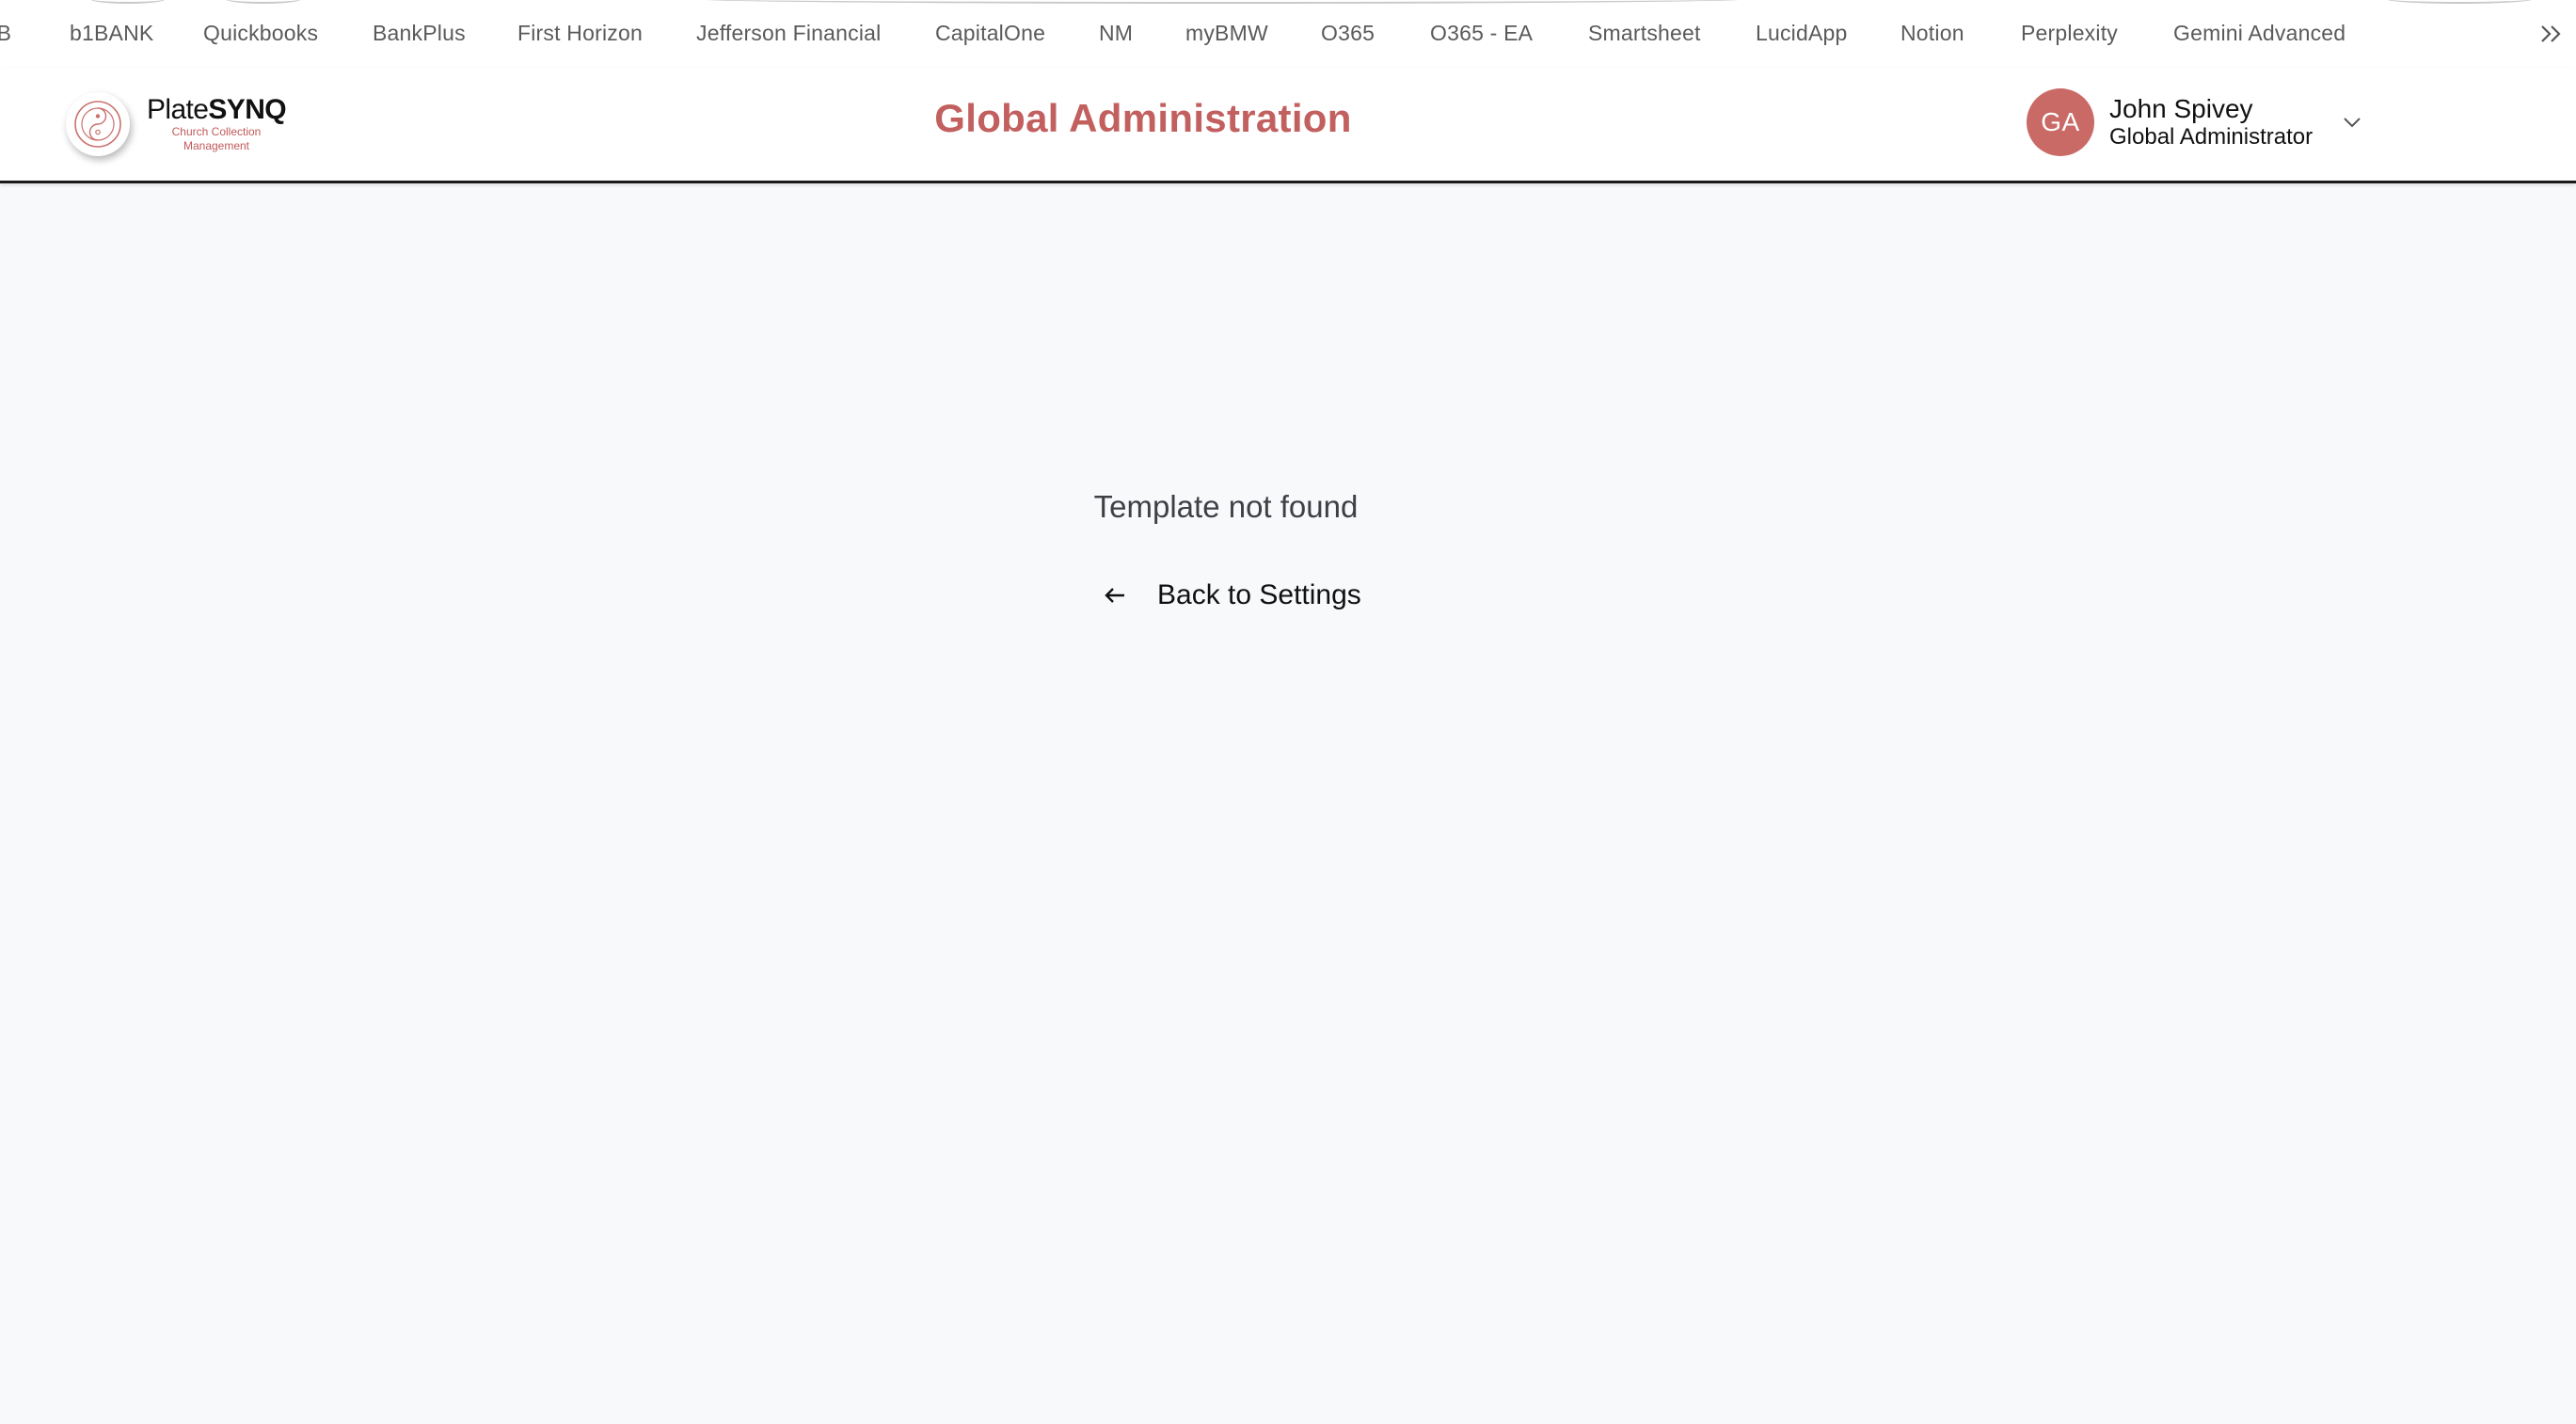 The width and height of the screenshot is (2576, 1424). What do you see at coordinates (111, 33) in the screenshot?
I see `bookmark-item-b1bank: b1BANK` at bounding box center [111, 33].